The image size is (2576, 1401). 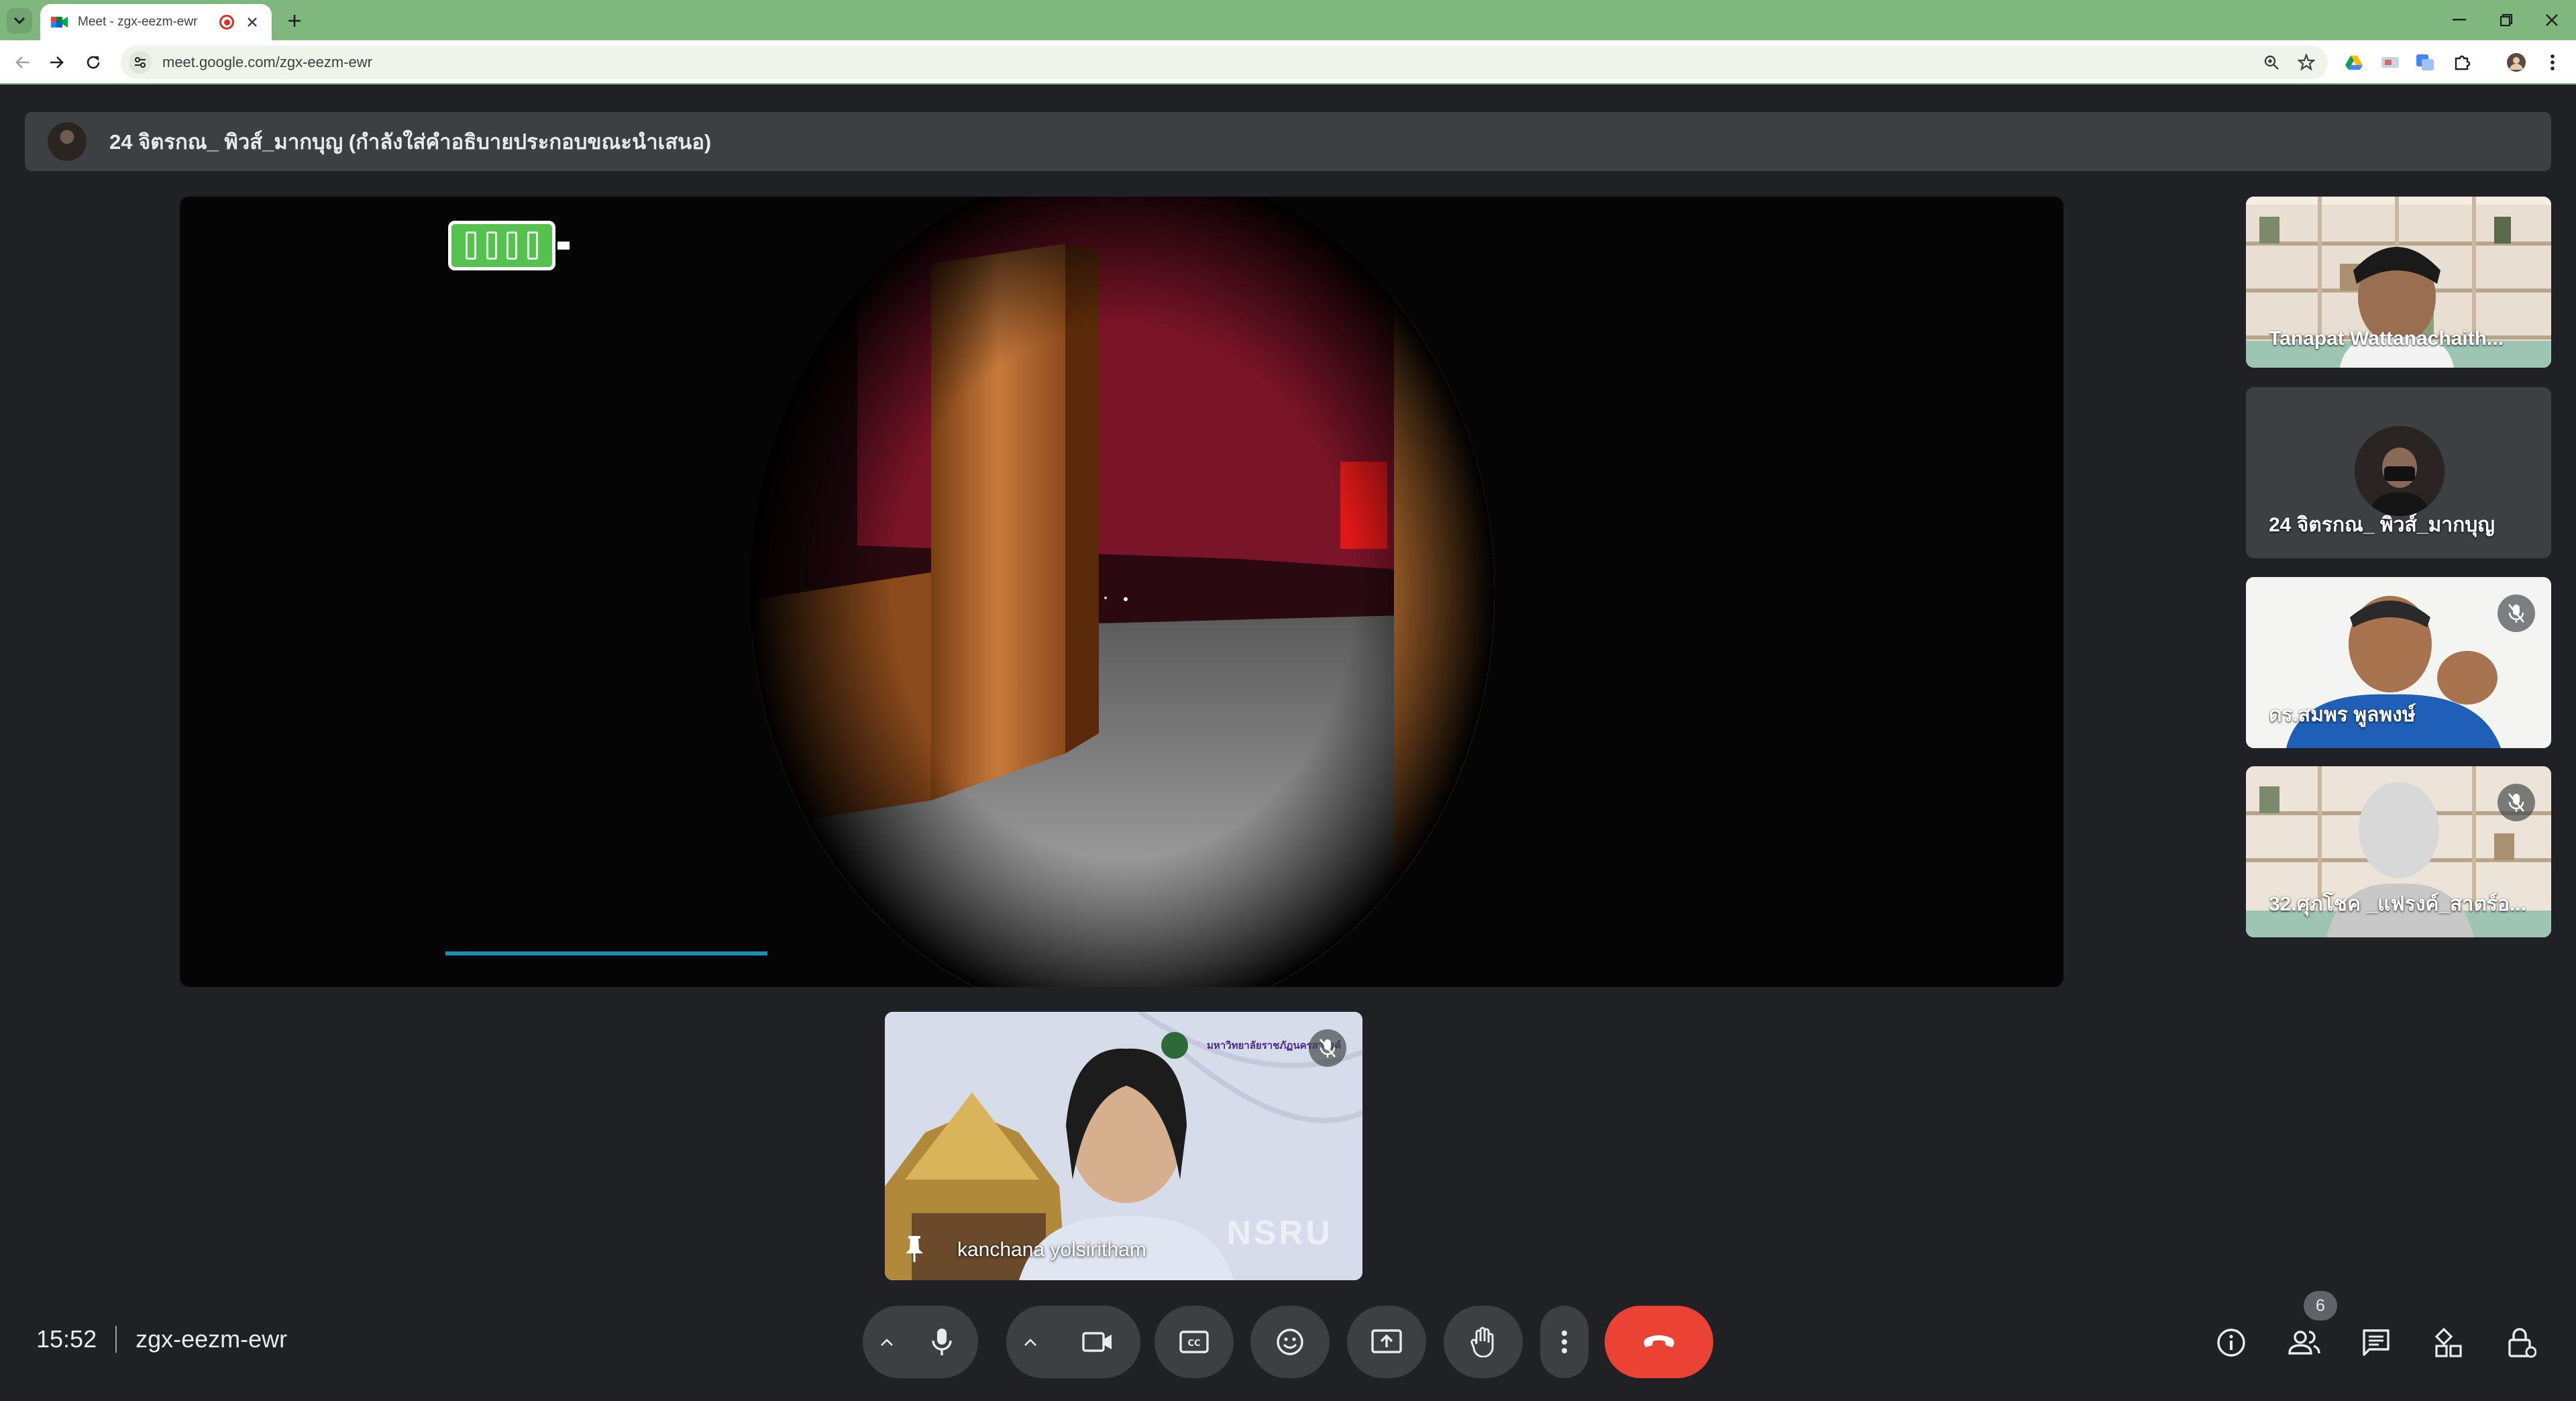 I want to click on recording-icon, so click(x=226, y=22).